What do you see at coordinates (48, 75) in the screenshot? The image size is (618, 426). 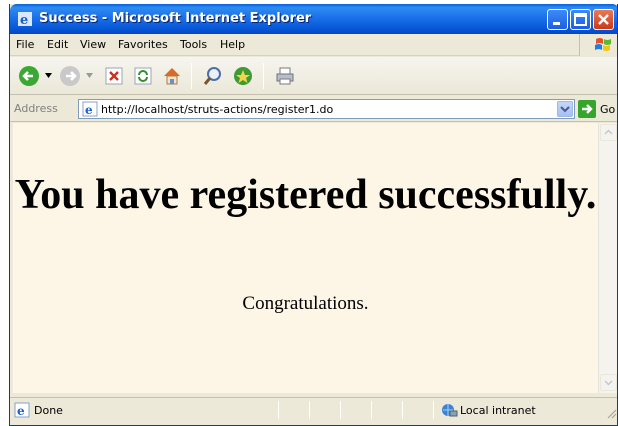 I see `back-dropdown-icon` at bounding box center [48, 75].